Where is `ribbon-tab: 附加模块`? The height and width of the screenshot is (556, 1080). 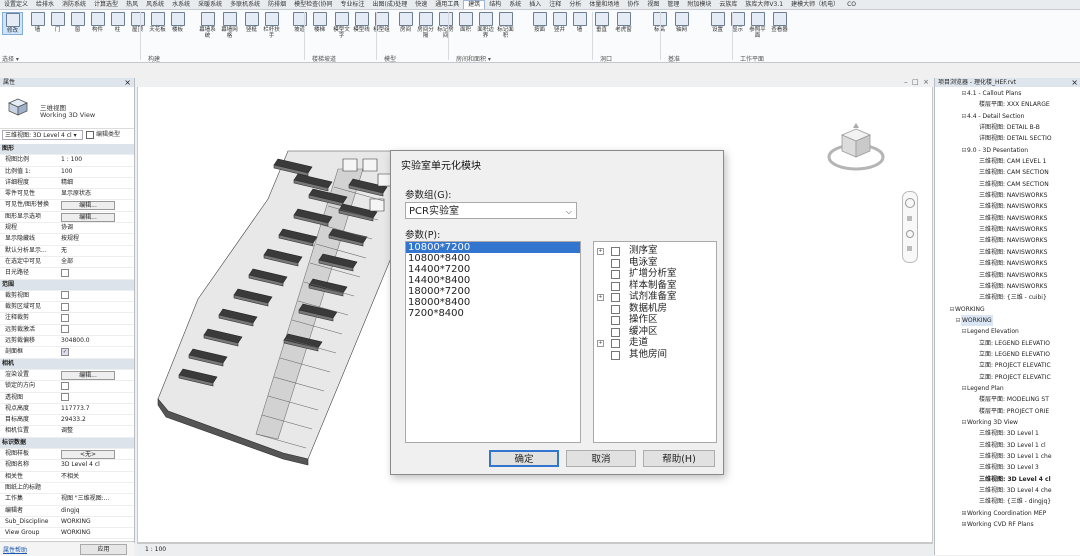 ribbon-tab: 附加模块 is located at coordinates (699, 4).